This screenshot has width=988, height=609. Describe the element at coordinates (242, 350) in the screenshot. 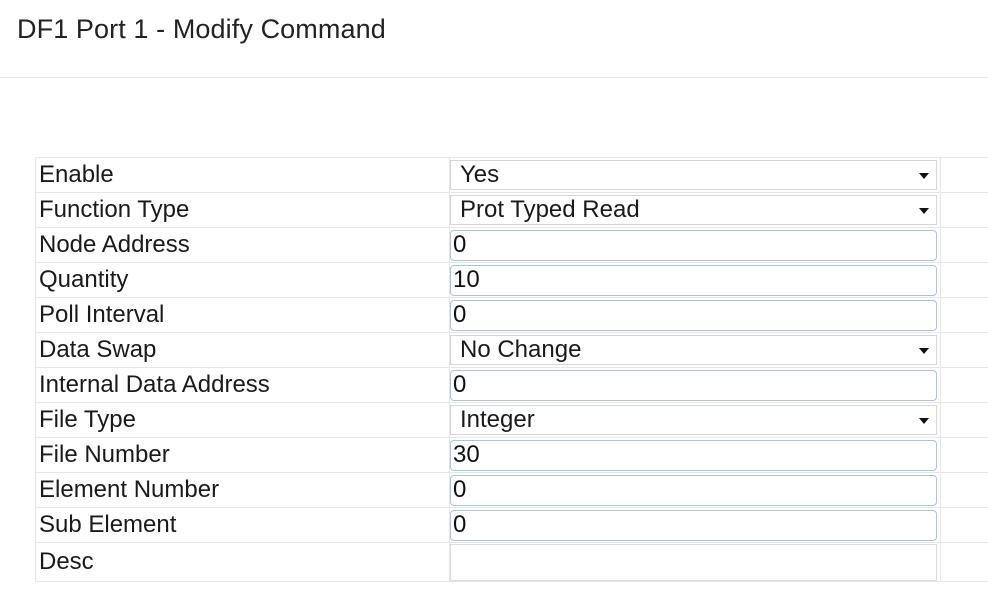

I see `data-swap-label: Data Swap` at that location.